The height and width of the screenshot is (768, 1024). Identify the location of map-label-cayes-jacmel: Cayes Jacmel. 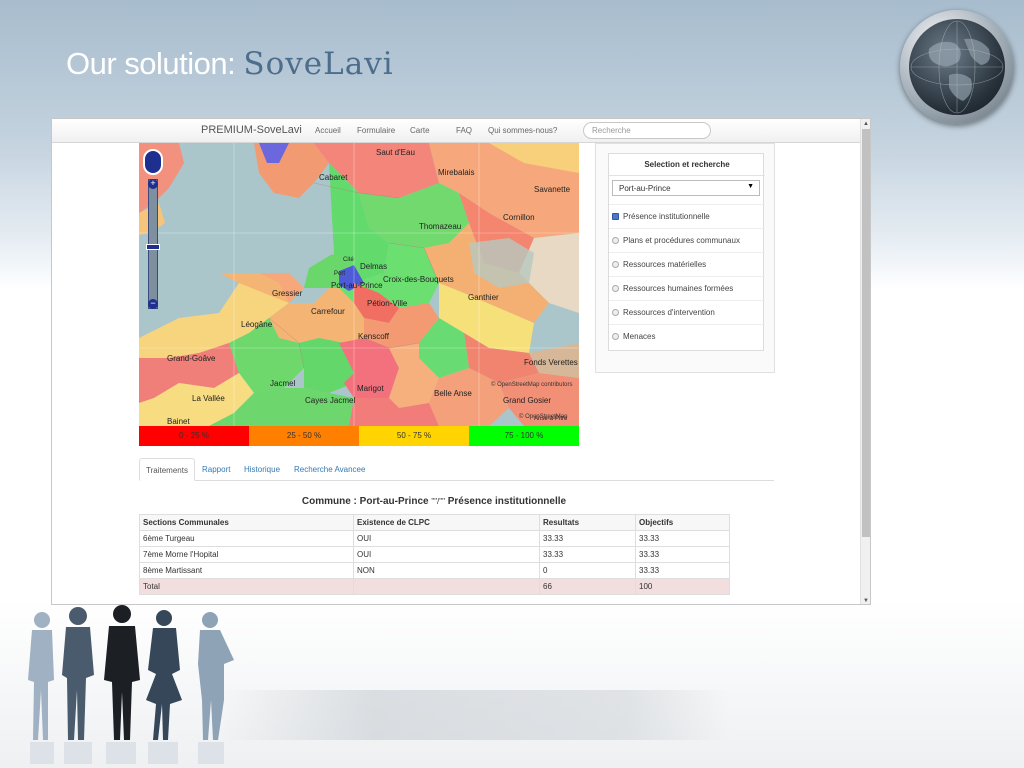
(330, 400).